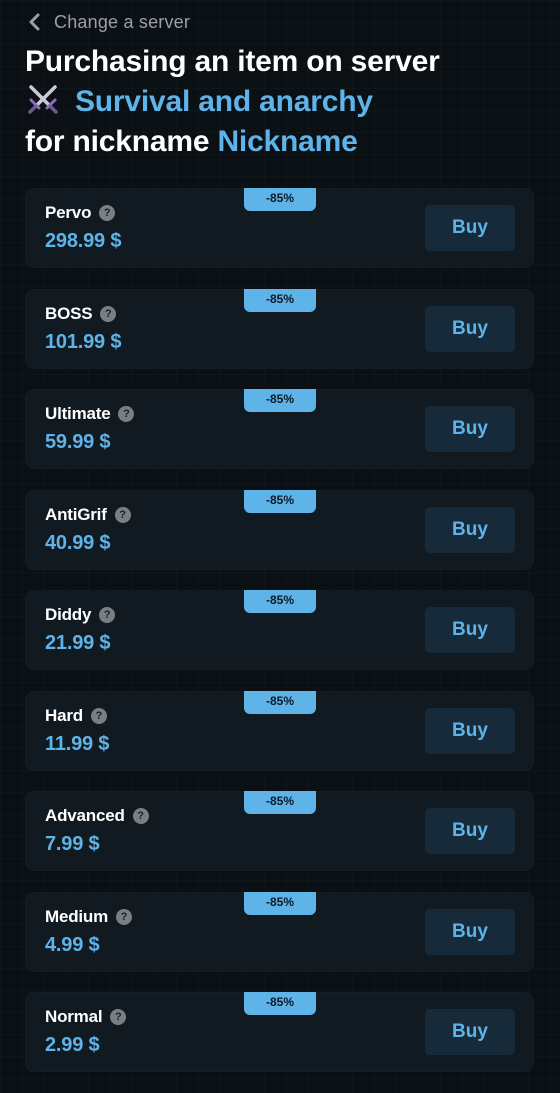 Image resolution: width=560 pixels, height=1093 pixels. Describe the element at coordinates (279, 1032) in the screenshot. I see `product-card: -85% Normal? 2.99 $ Buy` at that location.